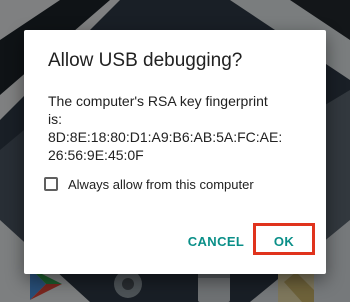  I want to click on always-allow-row: Always allow from this computer, so click(149, 184).